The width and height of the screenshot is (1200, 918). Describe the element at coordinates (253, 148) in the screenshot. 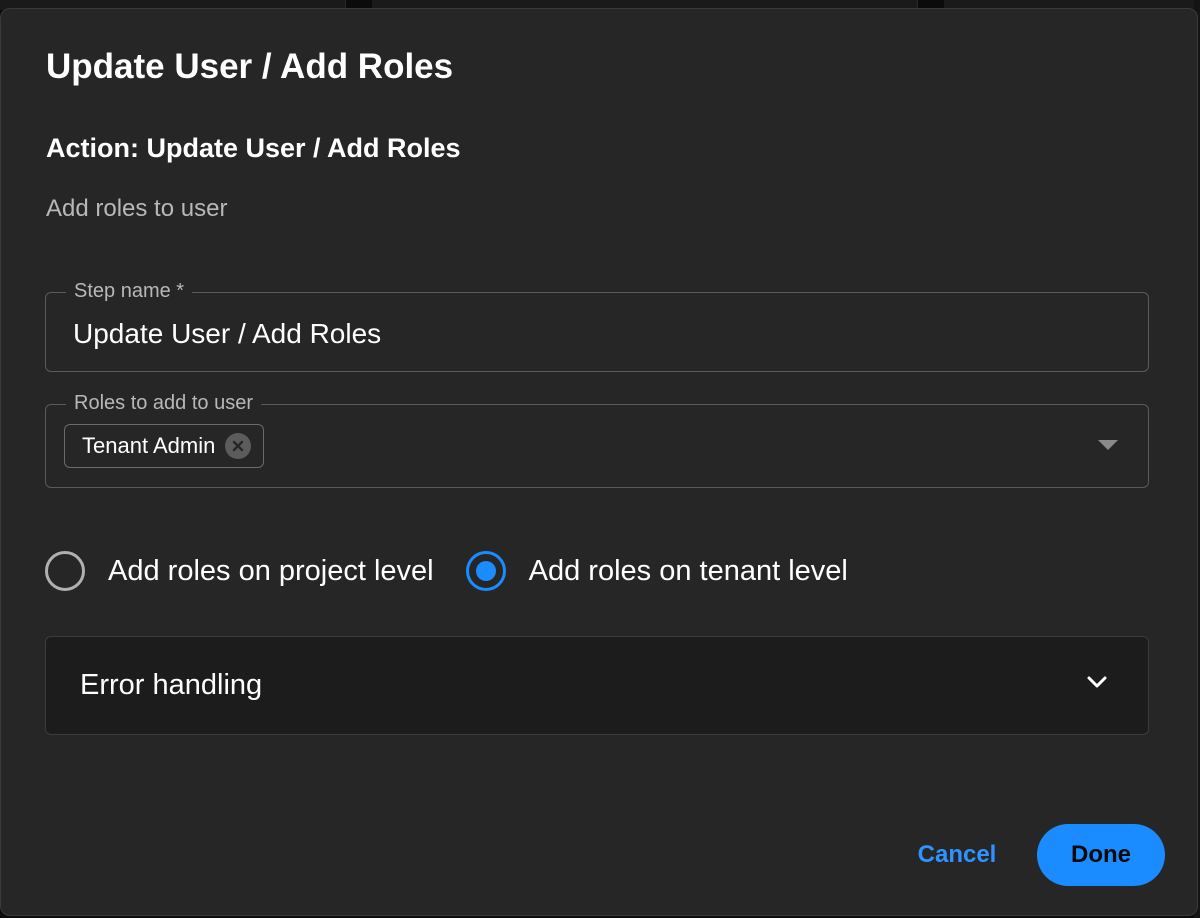

I see `action-heading: Action: Update User / Add Roles` at that location.